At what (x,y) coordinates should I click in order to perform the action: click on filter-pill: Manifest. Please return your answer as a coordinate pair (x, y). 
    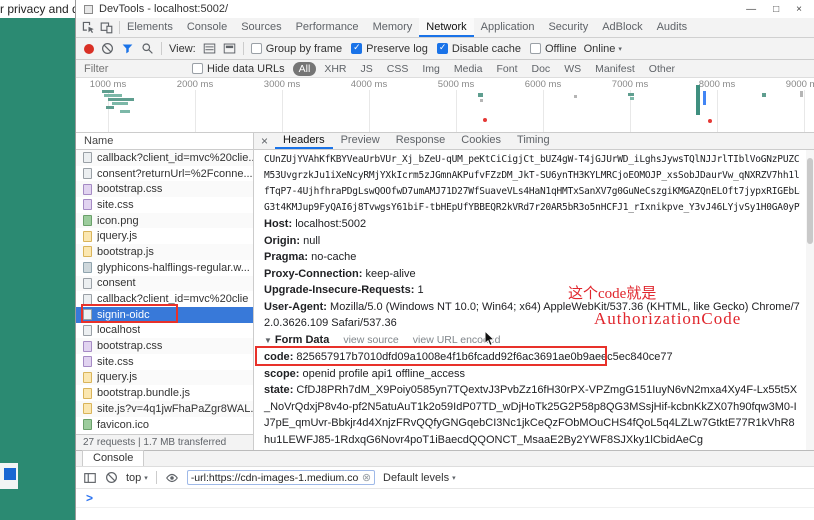
    Looking at the image, I should click on (615, 69).